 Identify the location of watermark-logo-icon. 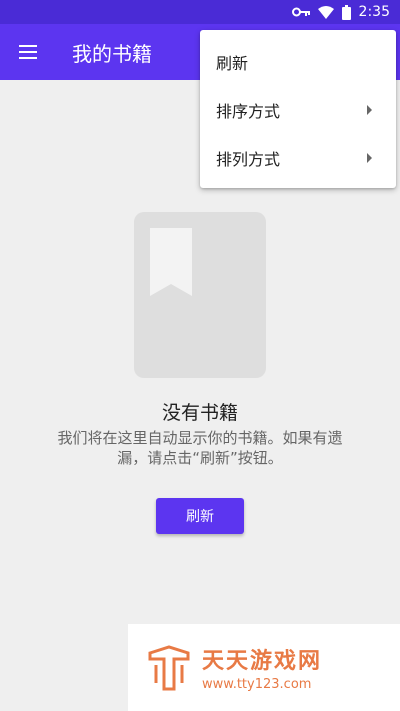
(169, 667).